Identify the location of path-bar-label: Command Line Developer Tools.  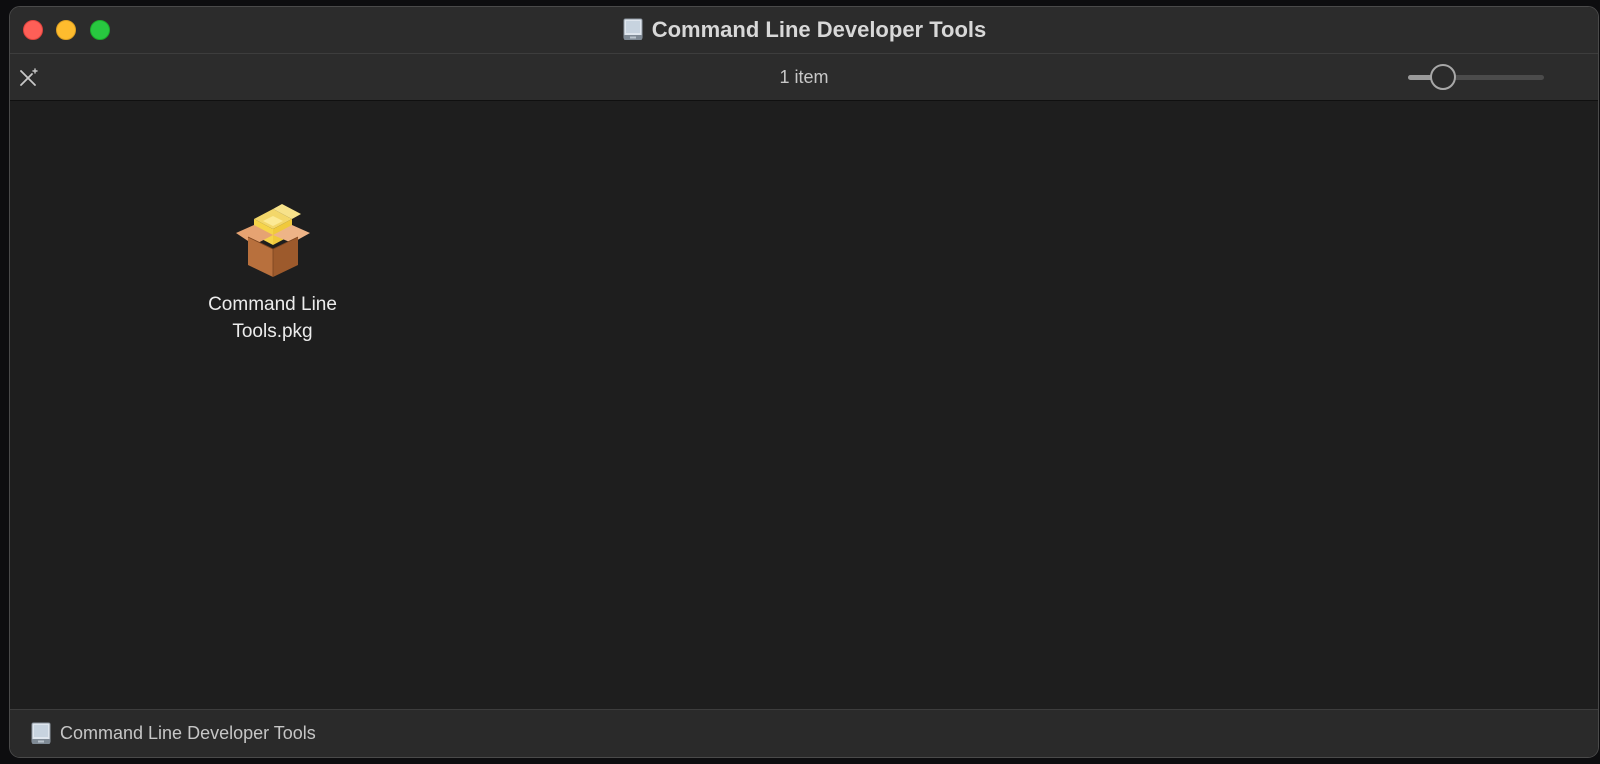
(188, 733).